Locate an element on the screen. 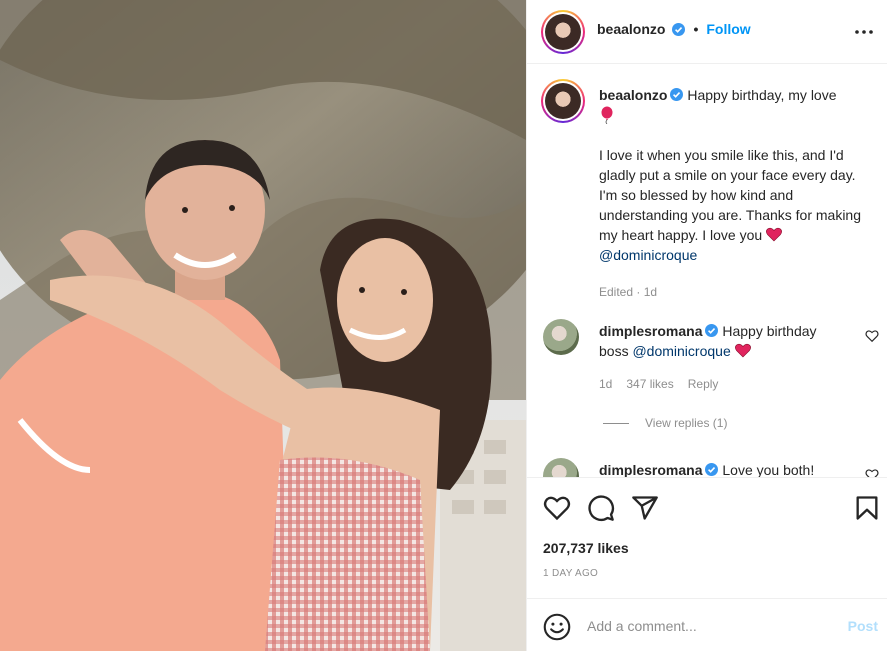 This screenshot has width=887, height=651. like-heart-icon is located at coordinates (557, 508).